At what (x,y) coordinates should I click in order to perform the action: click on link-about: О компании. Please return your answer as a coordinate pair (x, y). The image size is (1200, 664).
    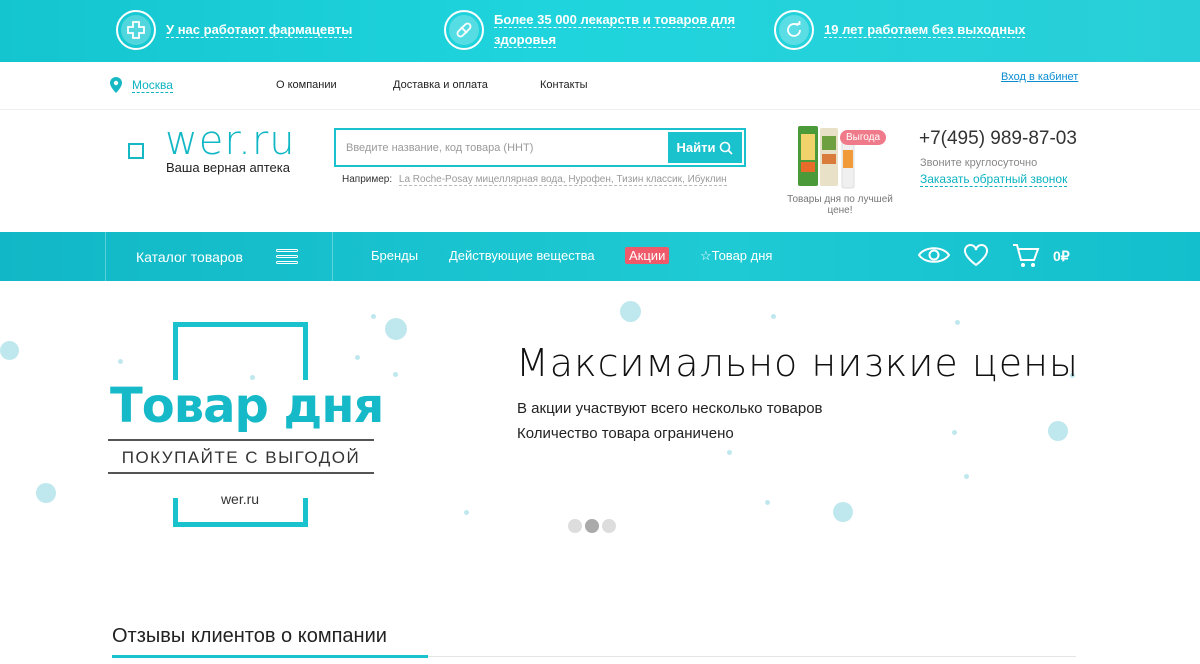
    Looking at the image, I should click on (306, 85).